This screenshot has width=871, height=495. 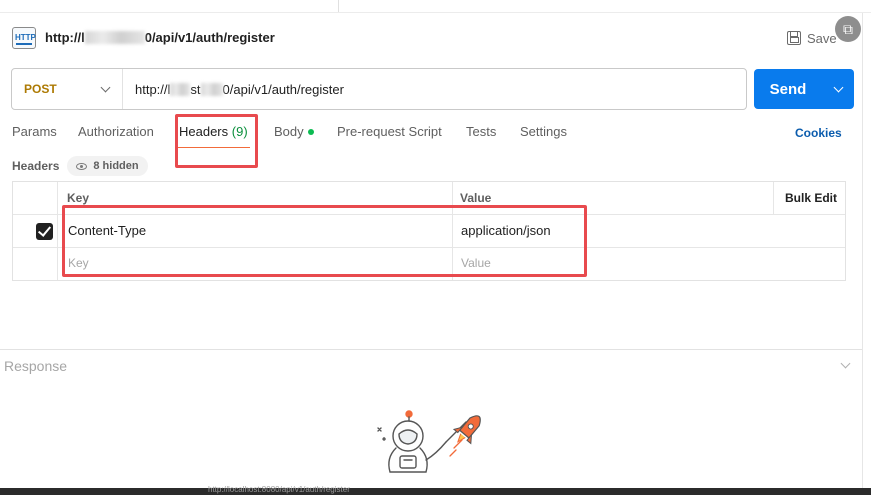 What do you see at coordinates (429, 441) in the screenshot?
I see `astronaut-rocket-illustration` at bounding box center [429, 441].